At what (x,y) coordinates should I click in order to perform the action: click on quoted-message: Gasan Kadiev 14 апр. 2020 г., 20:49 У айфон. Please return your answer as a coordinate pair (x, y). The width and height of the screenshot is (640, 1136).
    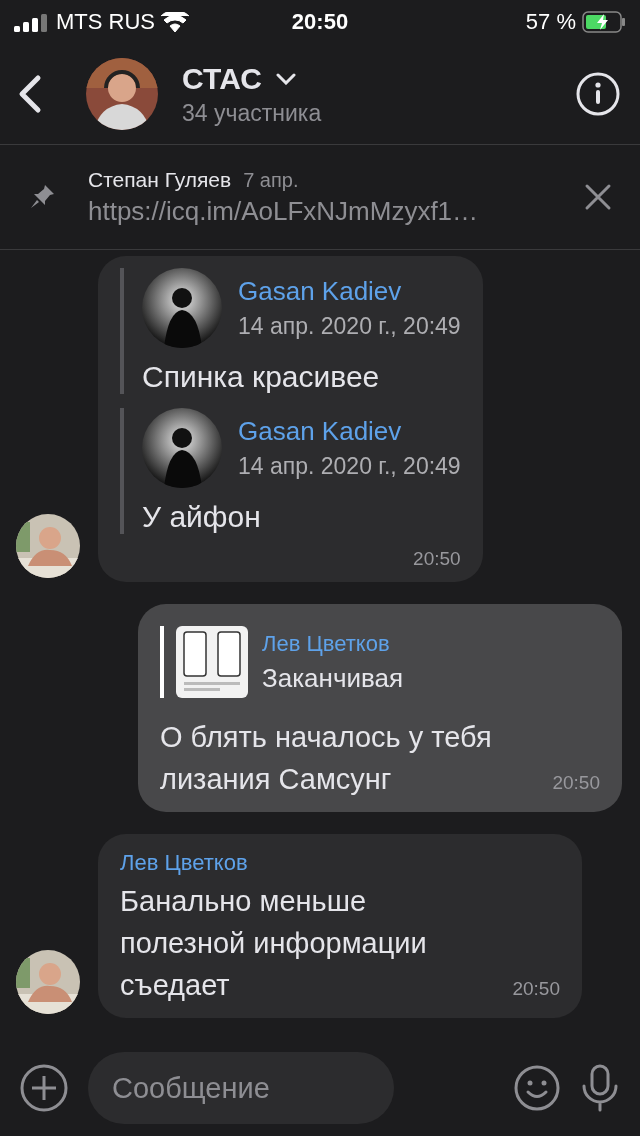
    Looking at the image, I should click on (290, 471).